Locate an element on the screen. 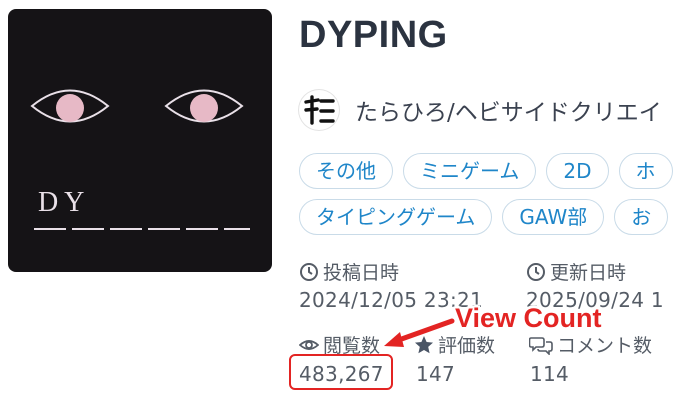 Image resolution: width=673 pixels, height=406 pixels. eye-icon is located at coordinates (309, 344).